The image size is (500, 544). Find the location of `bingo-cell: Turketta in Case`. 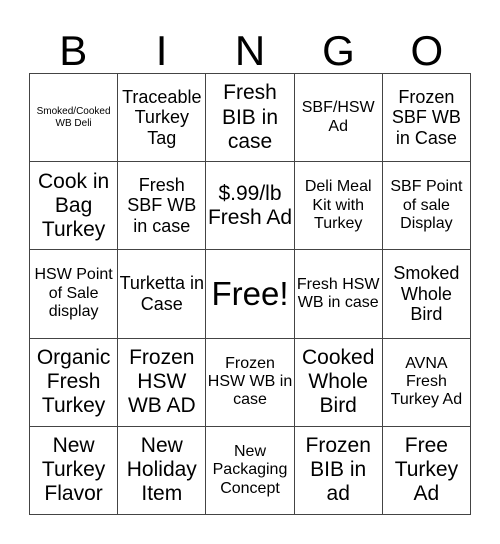

bingo-cell: Turketta in Case is located at coordinates (162, 294).